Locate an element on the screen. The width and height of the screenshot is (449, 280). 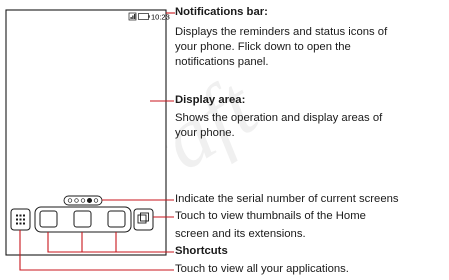
indicator-dot-current is located at coordinates (89, 200).